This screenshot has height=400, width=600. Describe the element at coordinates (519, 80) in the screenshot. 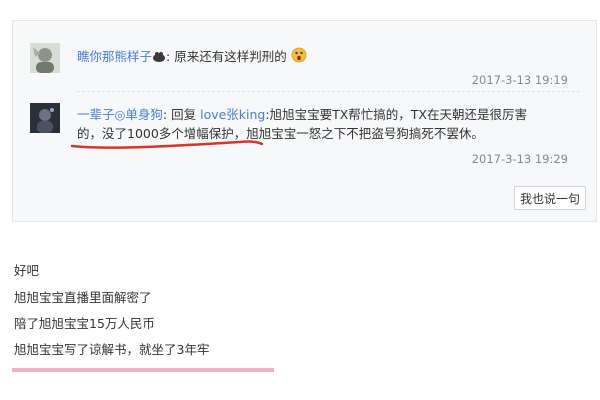

I see `comment-time: 2017-3-13 19:19` at that location.